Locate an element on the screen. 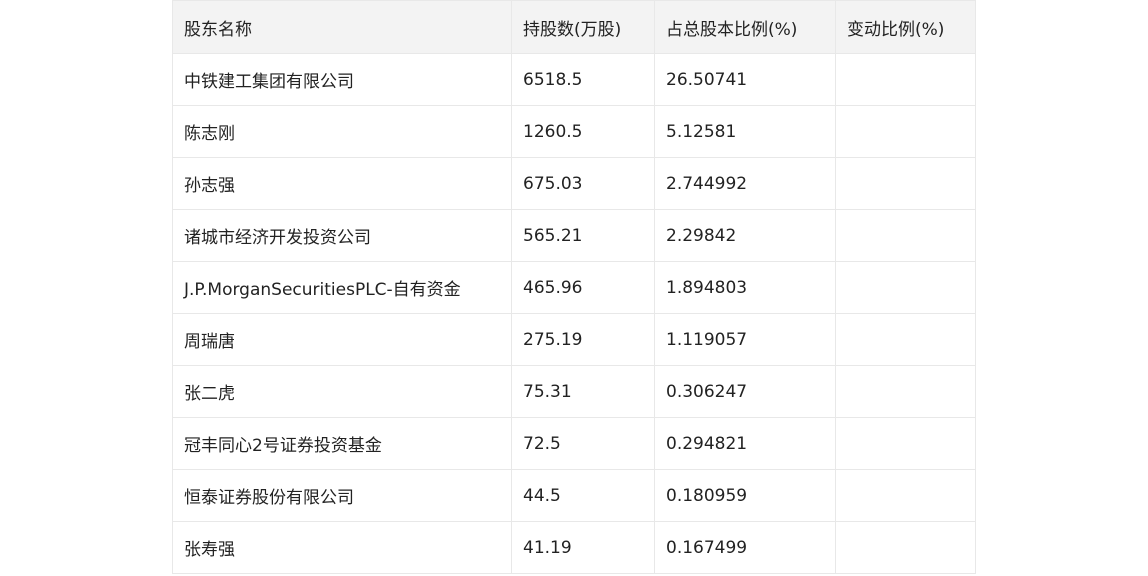 The image size is (1148, 576). cell-share-ratio: 0.294821 is located at coordinates (745, 443).